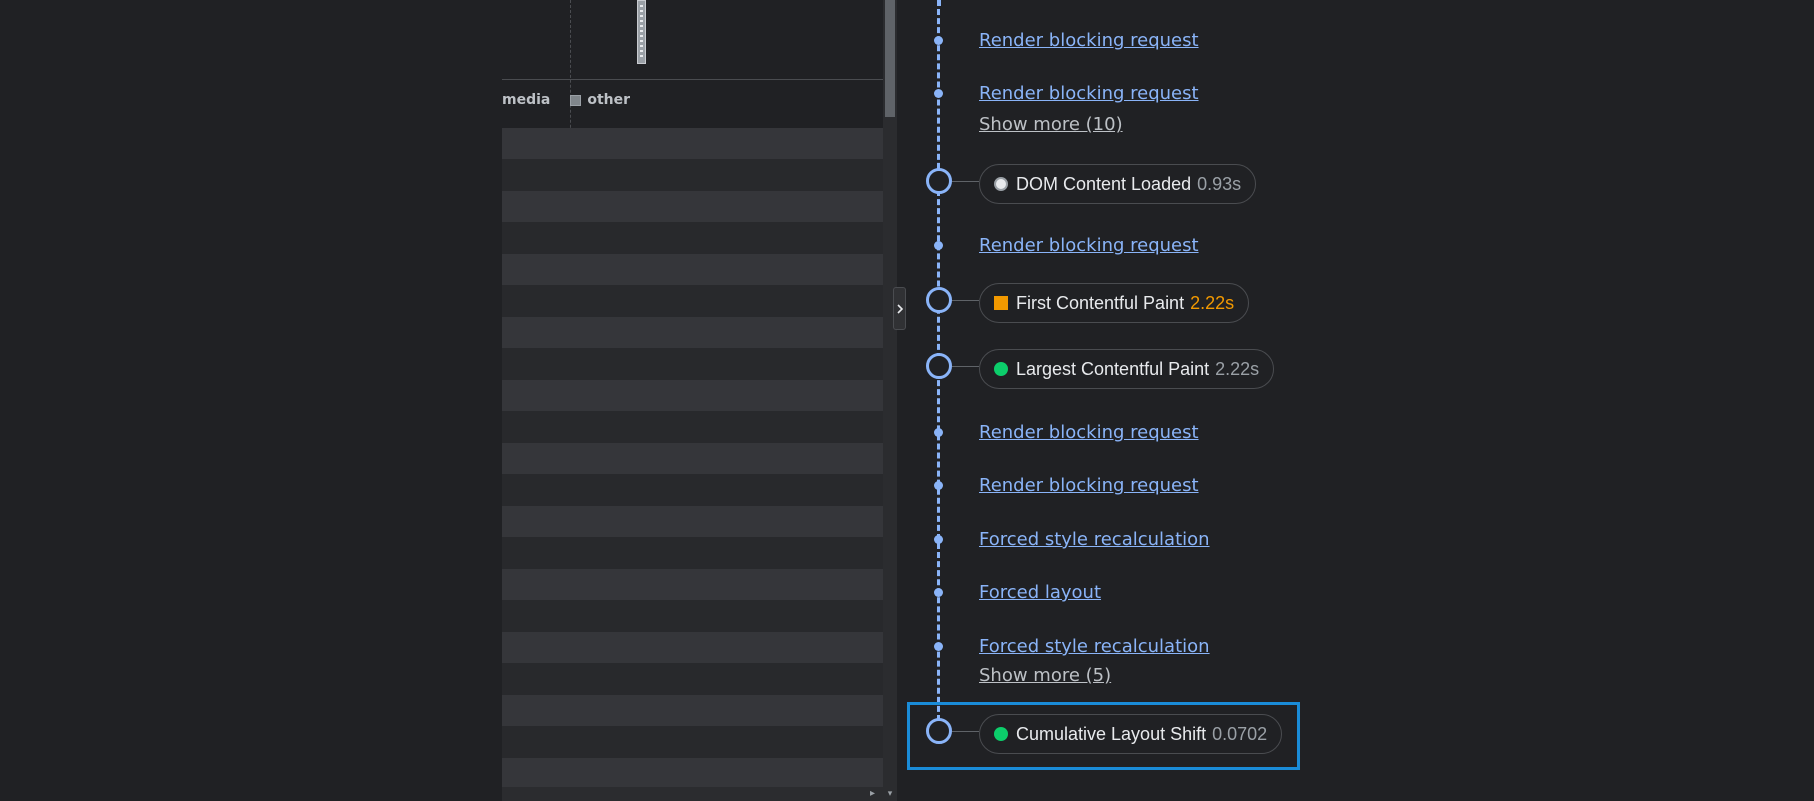  I want to click on metric-pill-fcp: First Contentful Paint 2.22s, so click(1114, 303).